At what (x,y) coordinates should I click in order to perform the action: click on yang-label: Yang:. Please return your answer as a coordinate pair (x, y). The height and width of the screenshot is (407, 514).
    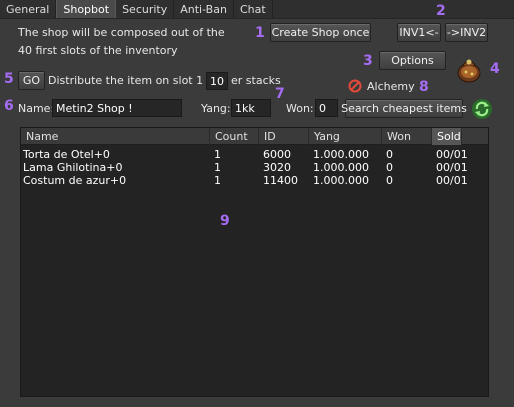
    Looking at the image, I should click on (216, 108).